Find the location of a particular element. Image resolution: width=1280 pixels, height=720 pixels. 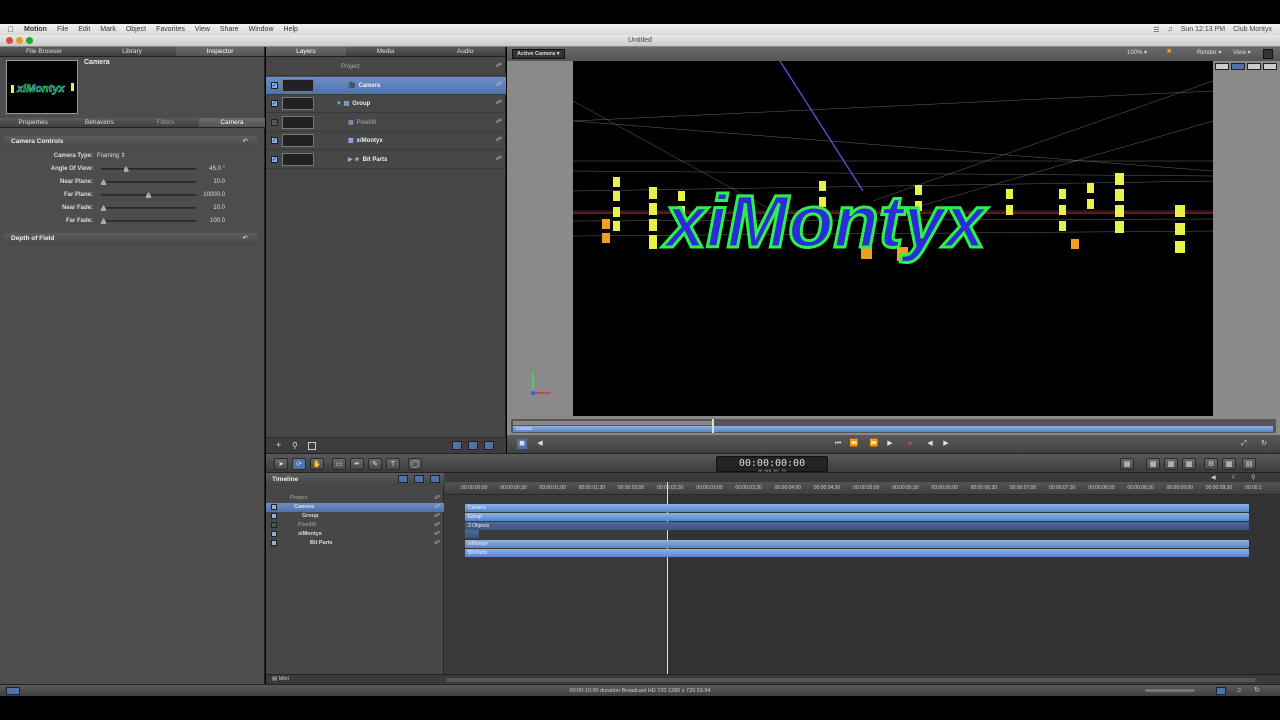

show-layers-icon is located at coordinates (403, 479).